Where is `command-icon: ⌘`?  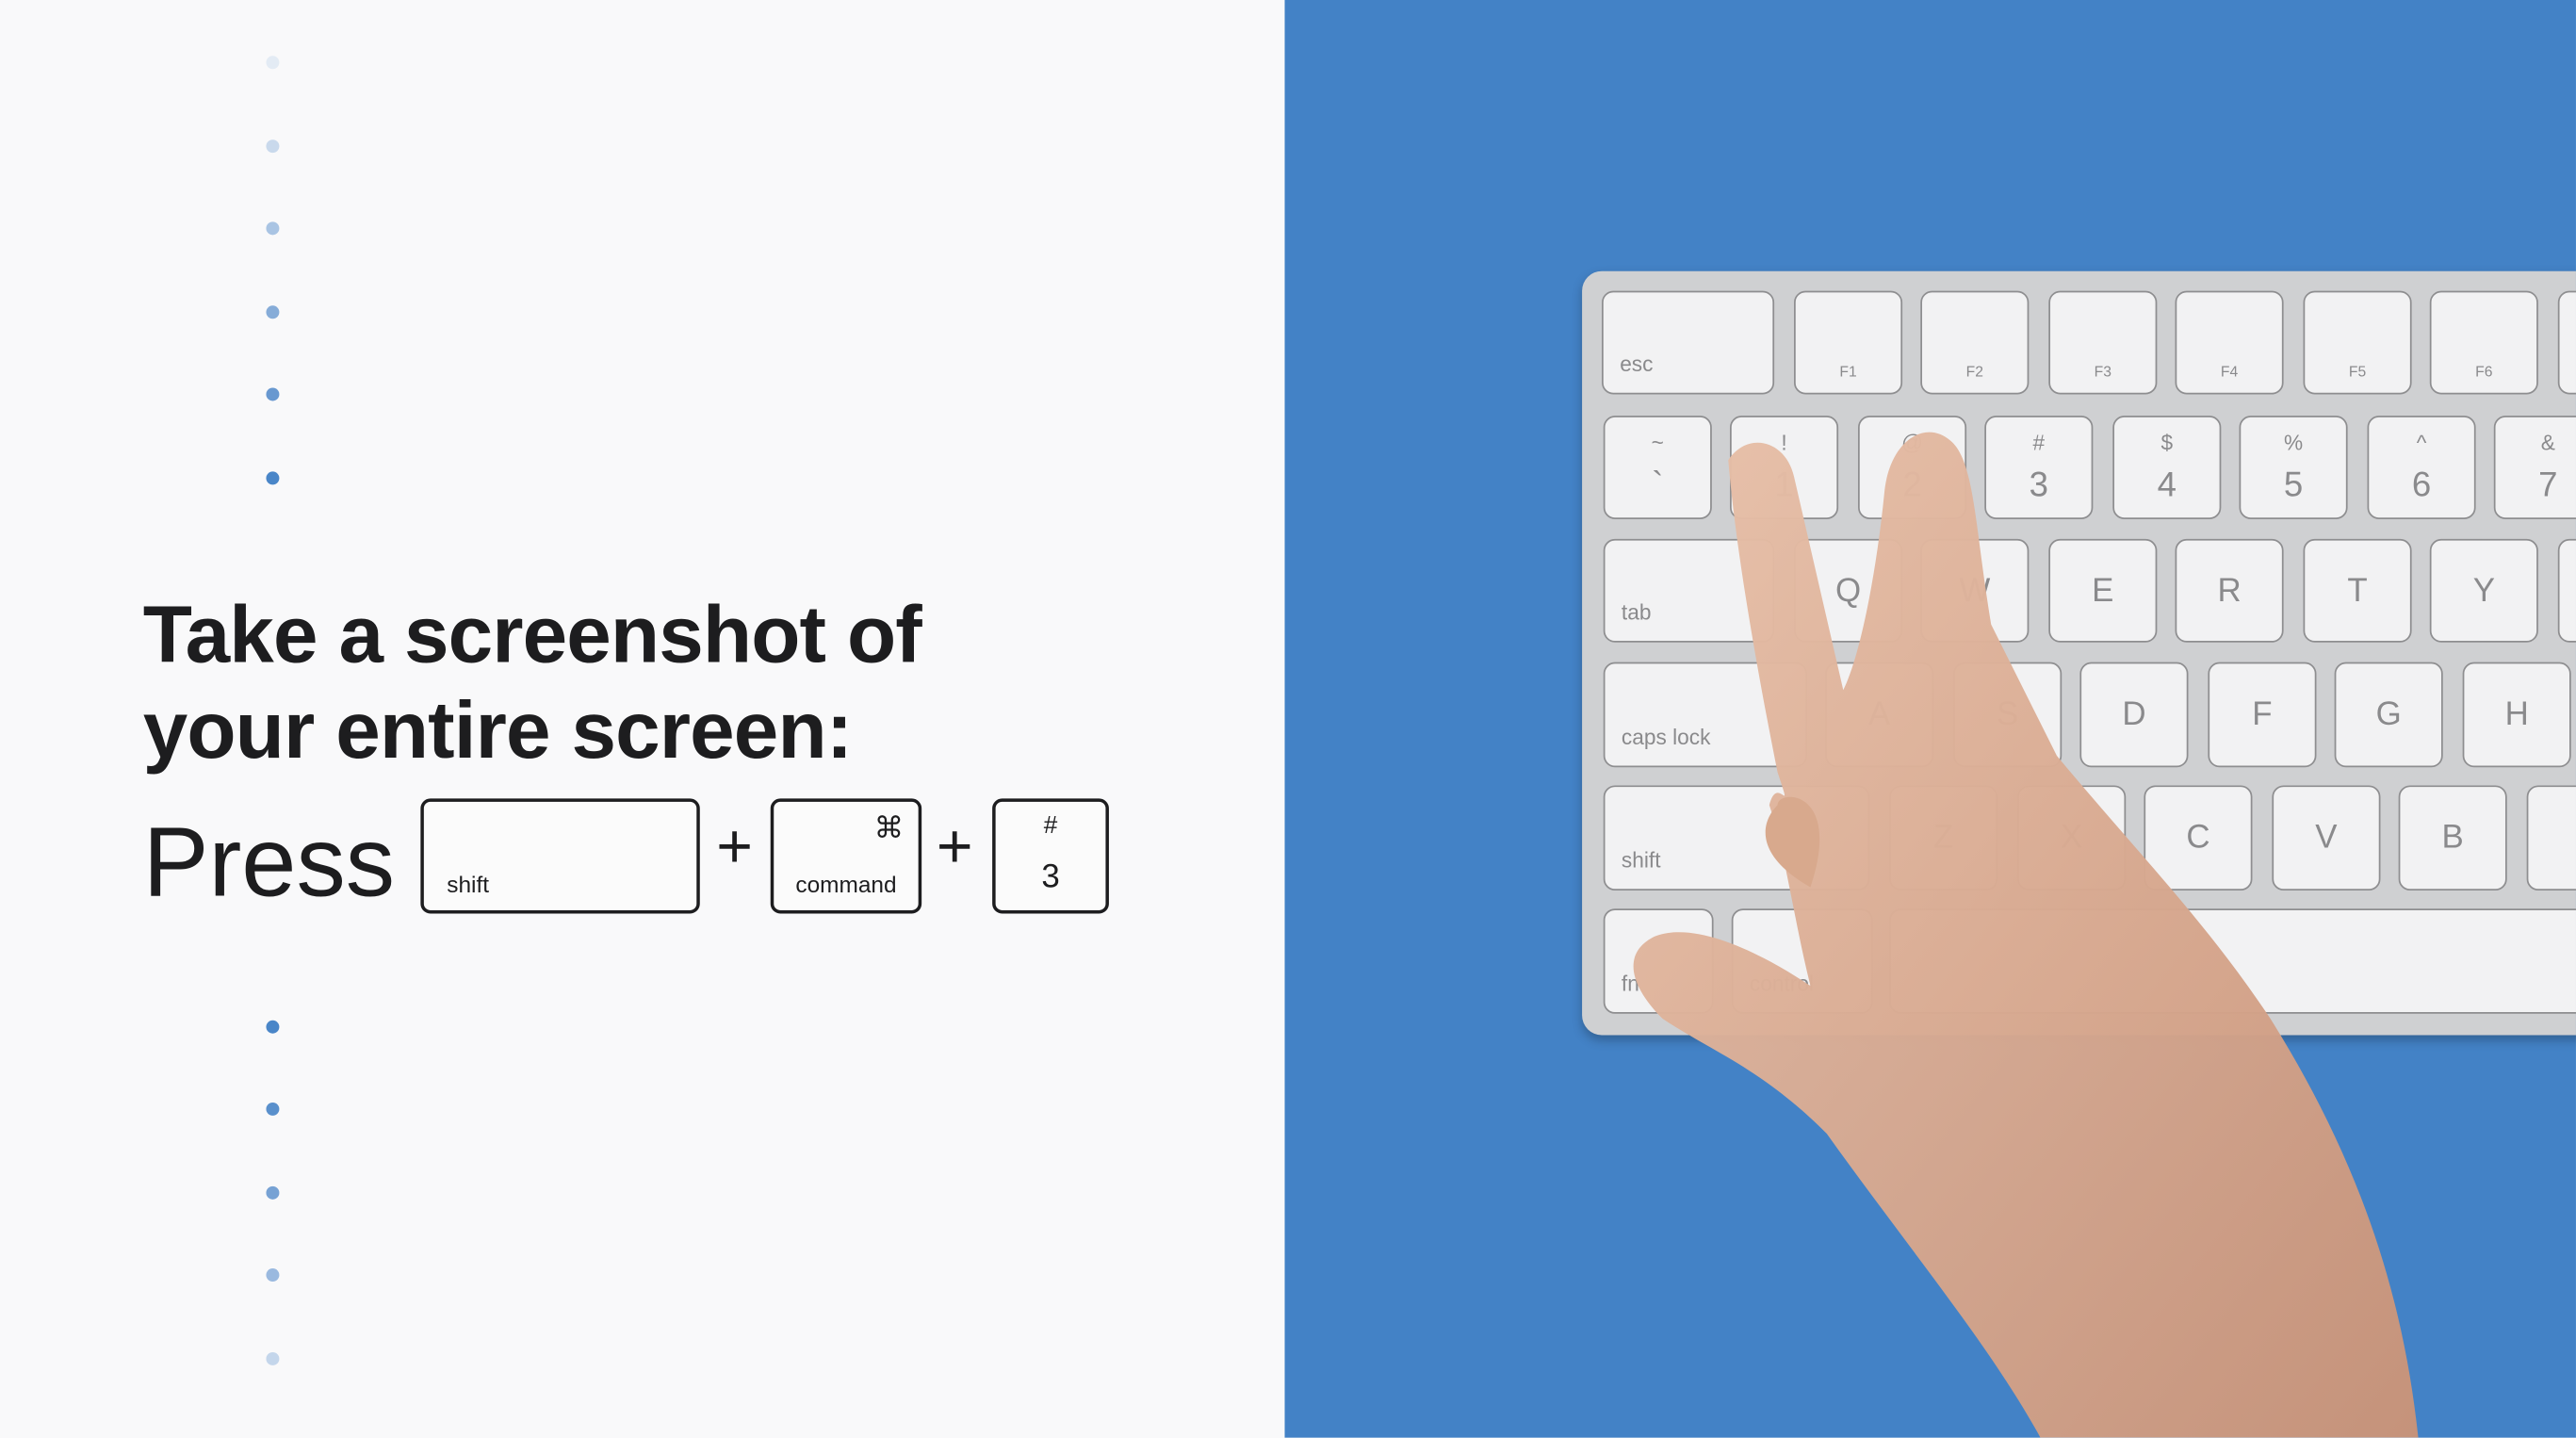 command-icon: ⌘ is located at coordinates (888, 828).